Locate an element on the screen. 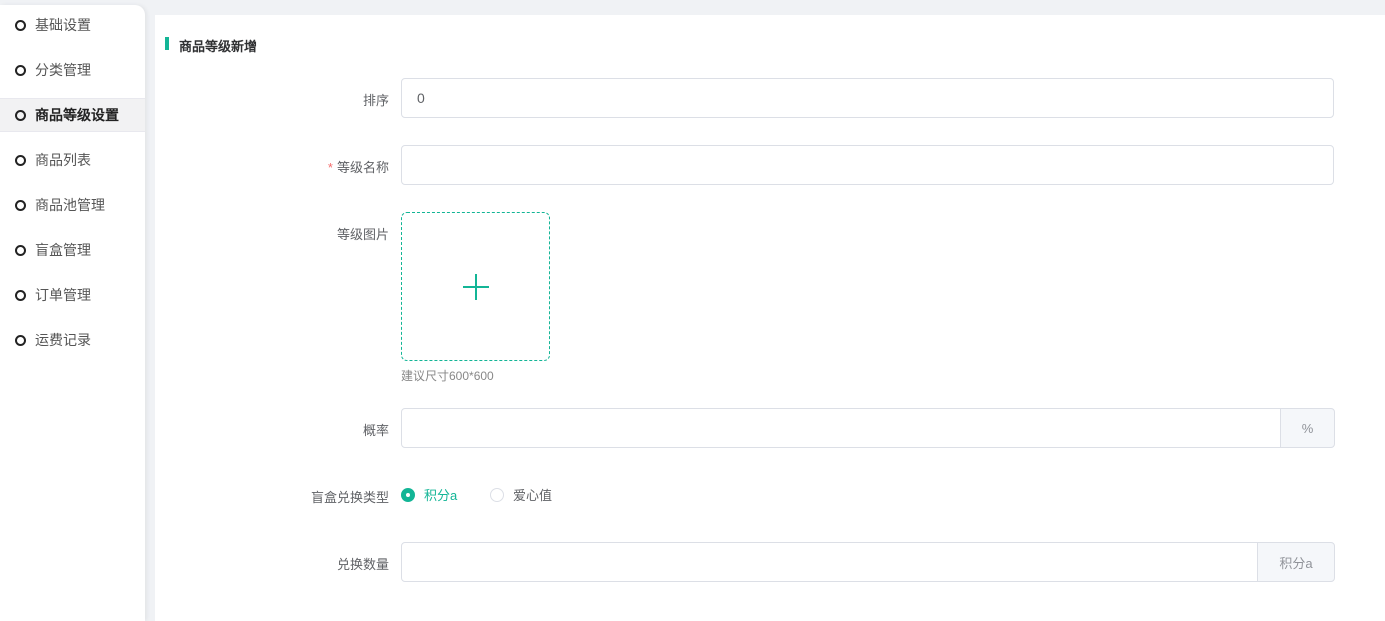 The height and width of the screenshot is (621, 1385). upload-hint: 建议尺寸600*600 is located at coordinates (447, 376).